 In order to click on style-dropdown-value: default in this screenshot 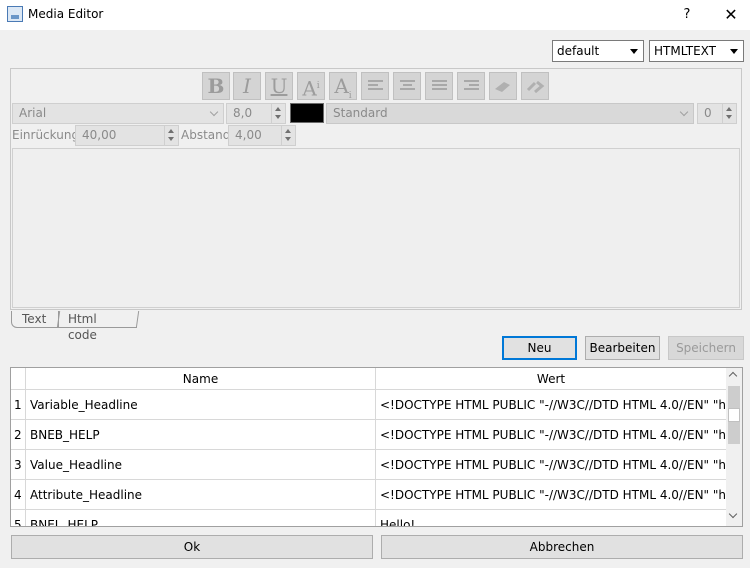, I will do `click(578, 51)`.